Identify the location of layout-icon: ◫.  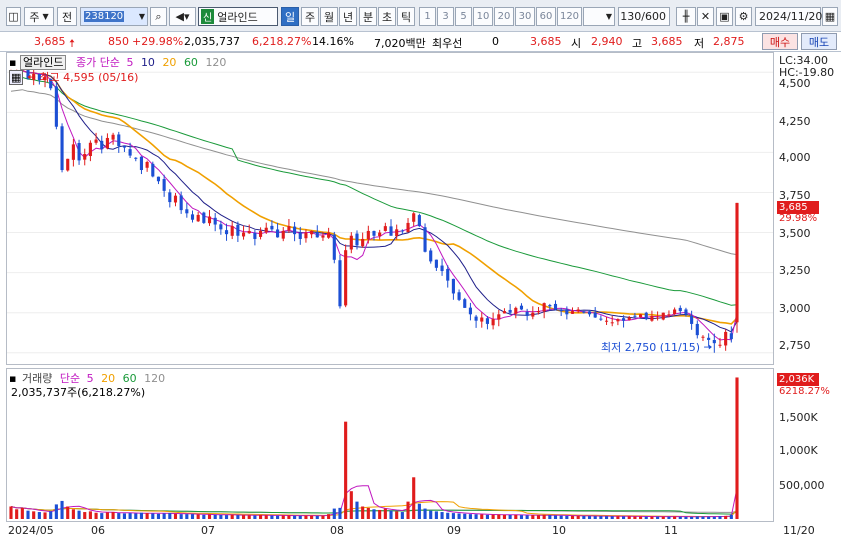
(13, 16).